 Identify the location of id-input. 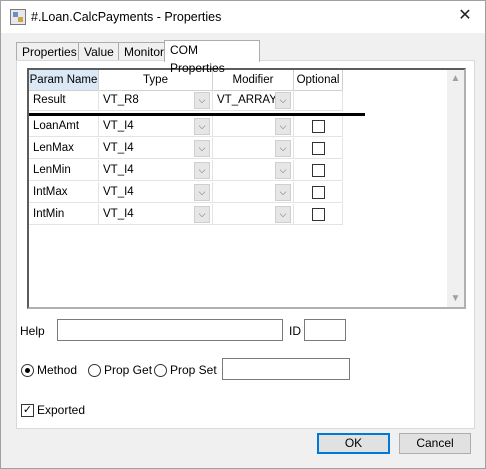
(325, 330).